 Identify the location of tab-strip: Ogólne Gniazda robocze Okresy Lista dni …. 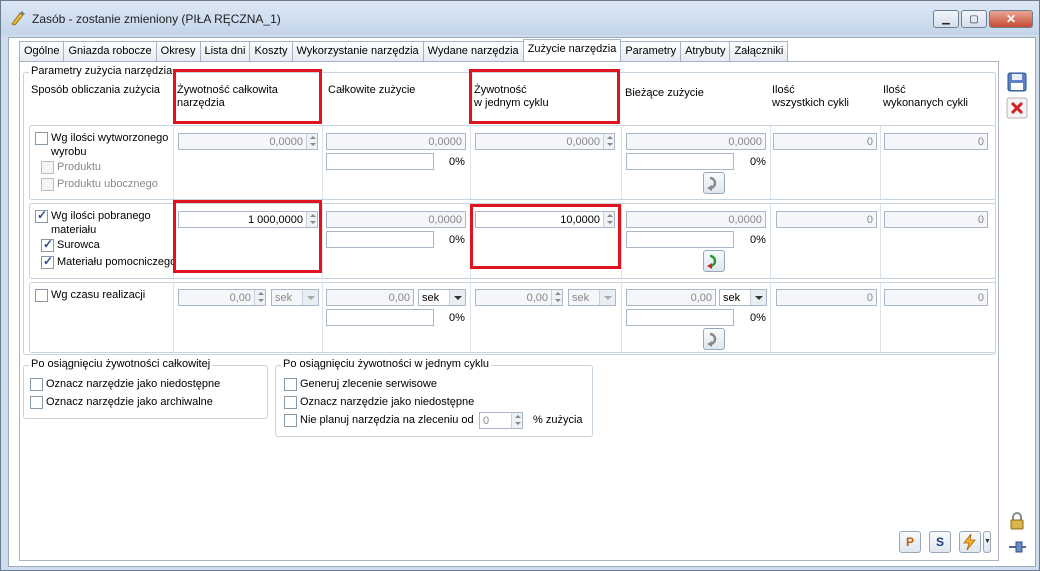
(404, 50).